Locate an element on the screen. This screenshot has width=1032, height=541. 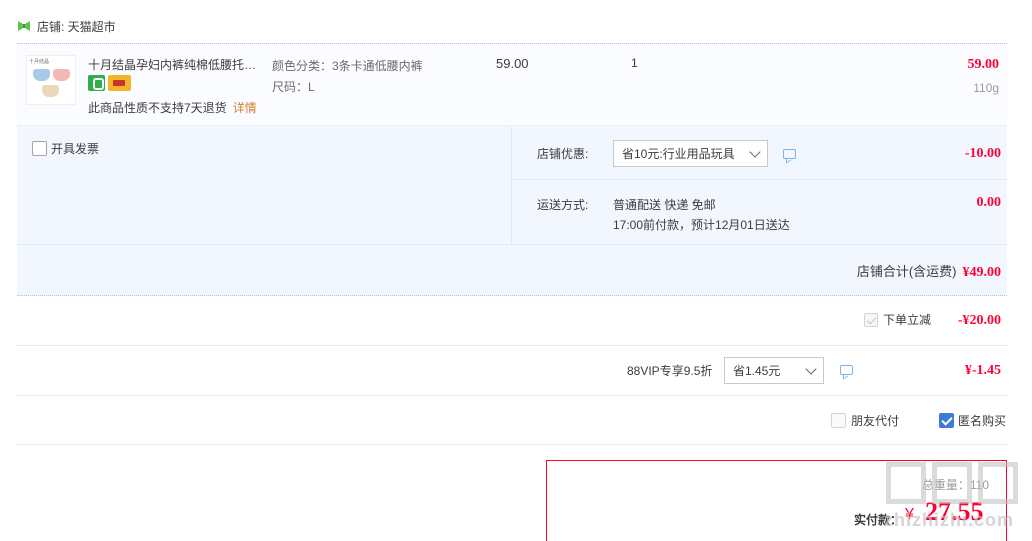
product-thumbnail: 十月结晶 is located at coordinates (51, 80).